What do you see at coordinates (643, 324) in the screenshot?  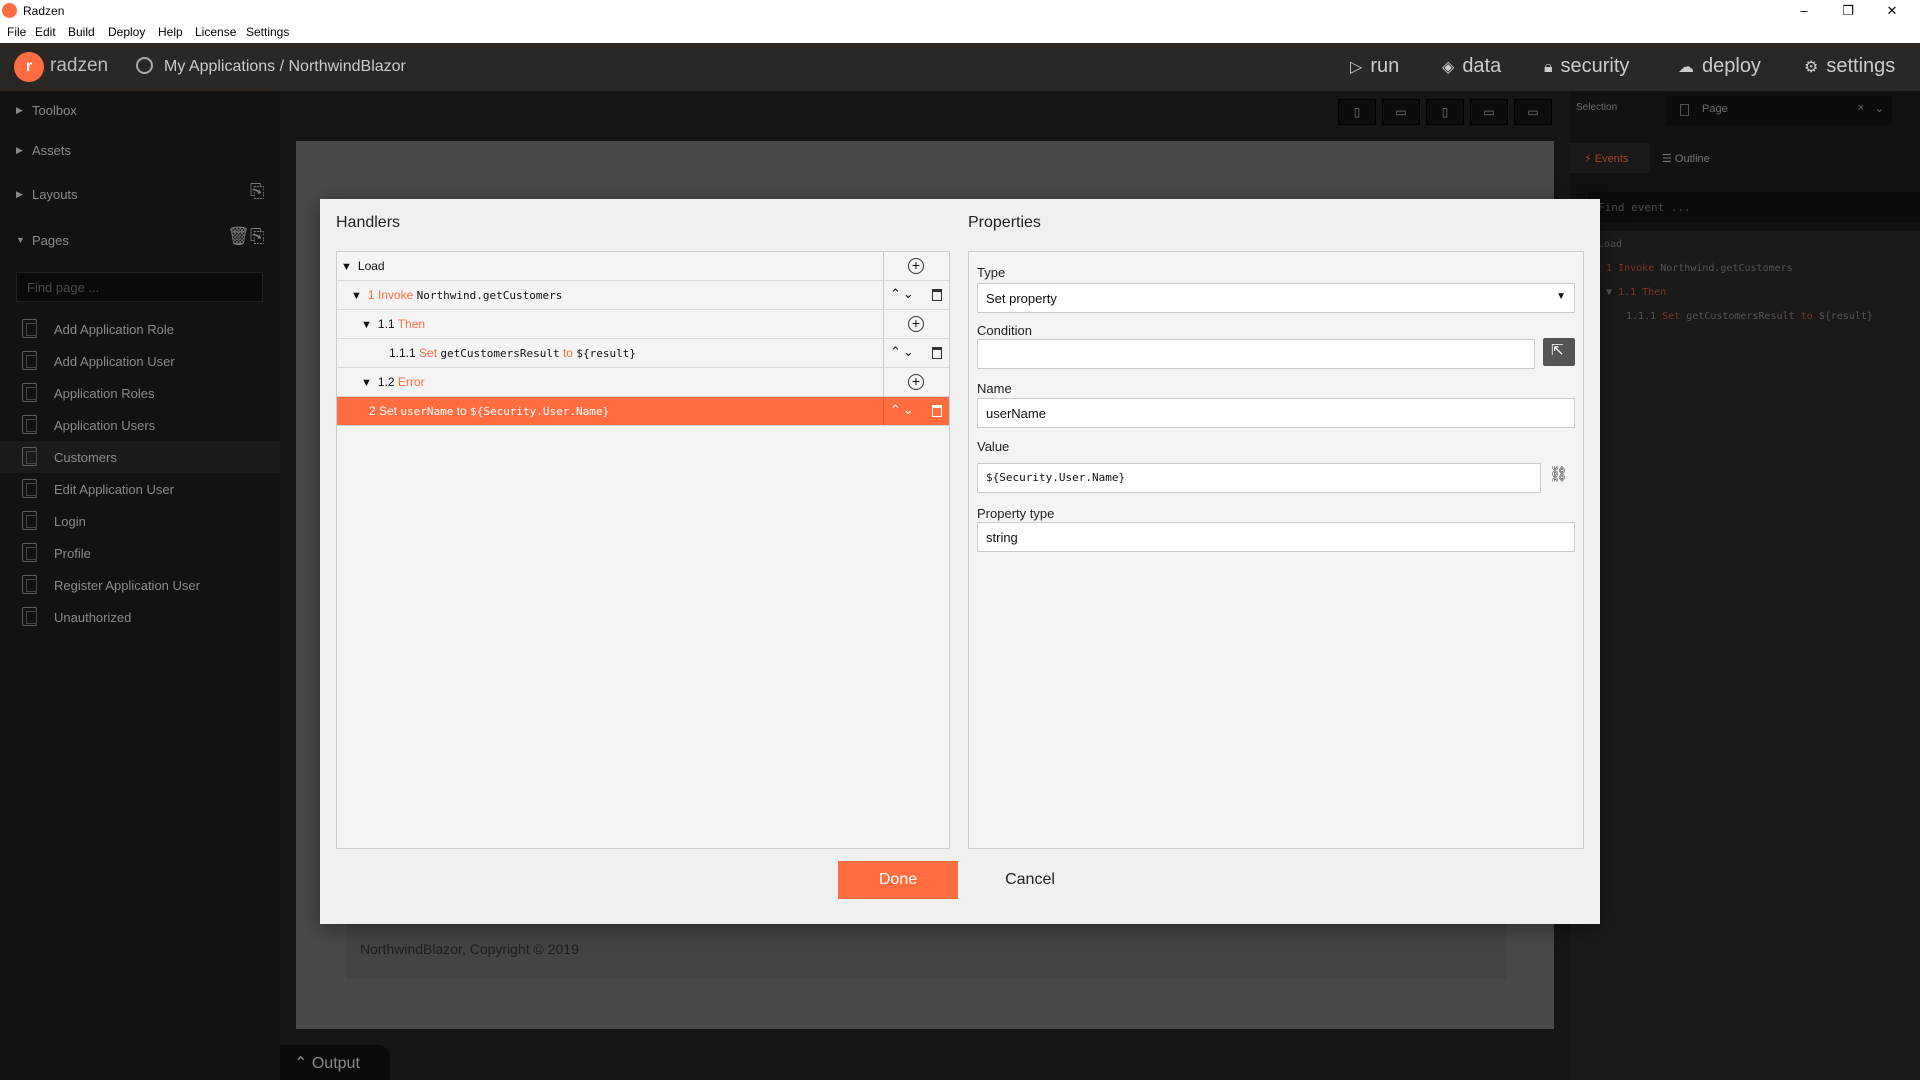 I see `handler-row: ▼ 1.1 Then +` at bounding box center [643, 324].